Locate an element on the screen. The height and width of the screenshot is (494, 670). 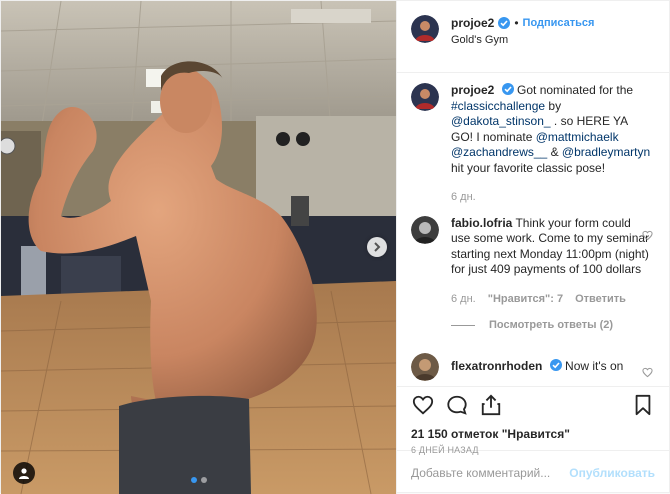
comment-username: flexatronrhoden is located at coordinates (496, 366).